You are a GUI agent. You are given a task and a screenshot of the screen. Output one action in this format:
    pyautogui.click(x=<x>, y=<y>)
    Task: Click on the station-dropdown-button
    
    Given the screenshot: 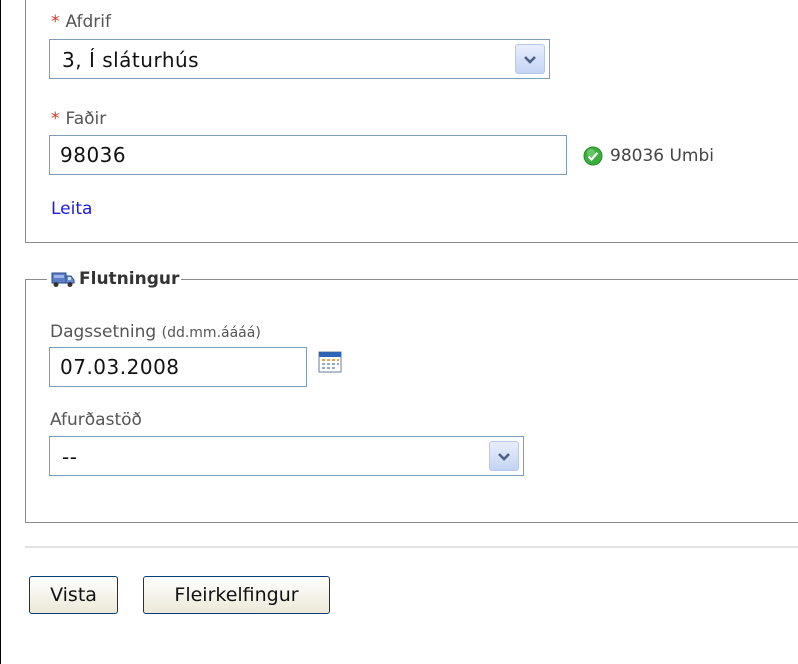 What is the action you would take?
    pyautogui.click(x=504, y=456)
    